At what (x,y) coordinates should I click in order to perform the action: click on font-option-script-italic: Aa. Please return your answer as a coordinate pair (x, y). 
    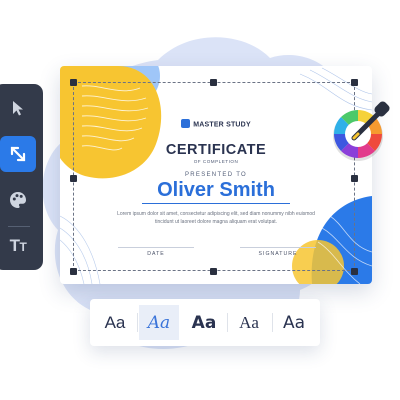
    Looking at the image, I should click on (159, 322).